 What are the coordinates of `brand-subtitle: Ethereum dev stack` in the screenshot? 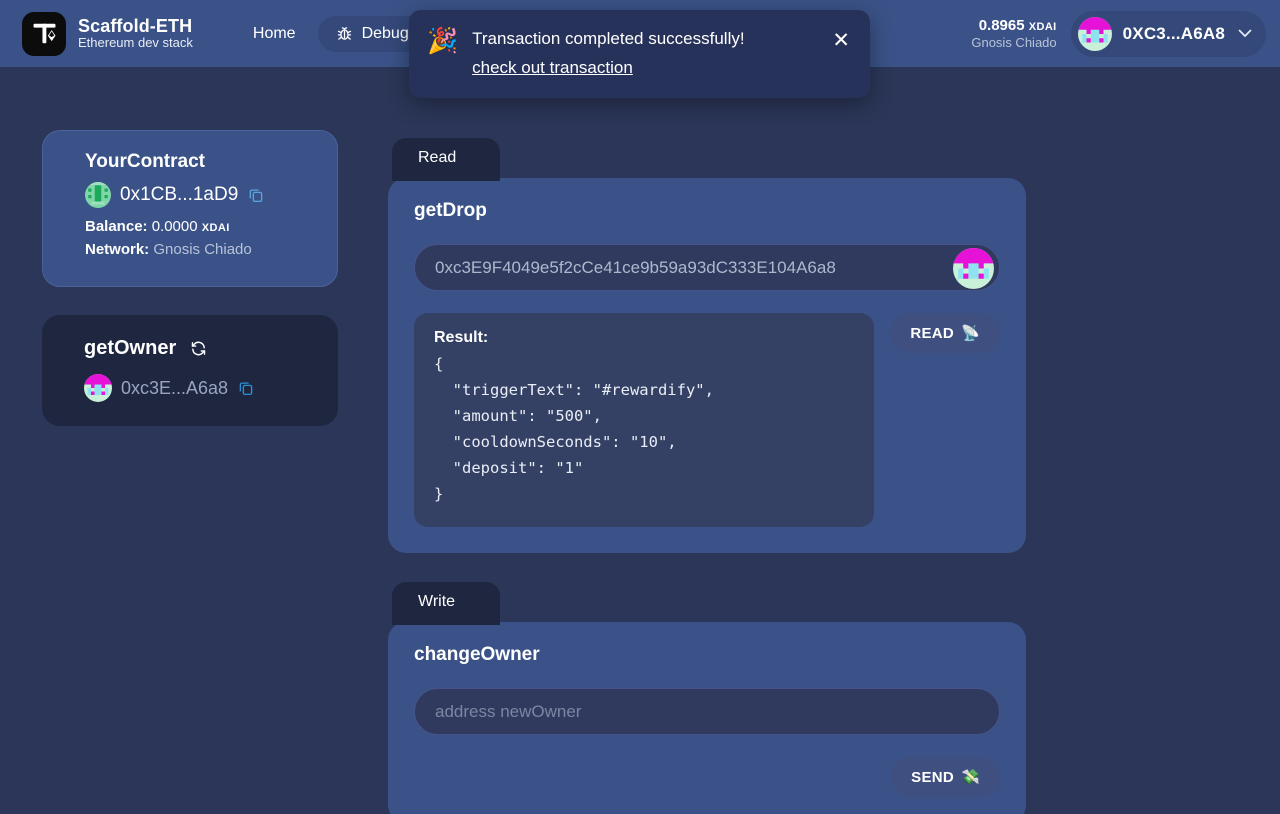 It's located at (135, 43).